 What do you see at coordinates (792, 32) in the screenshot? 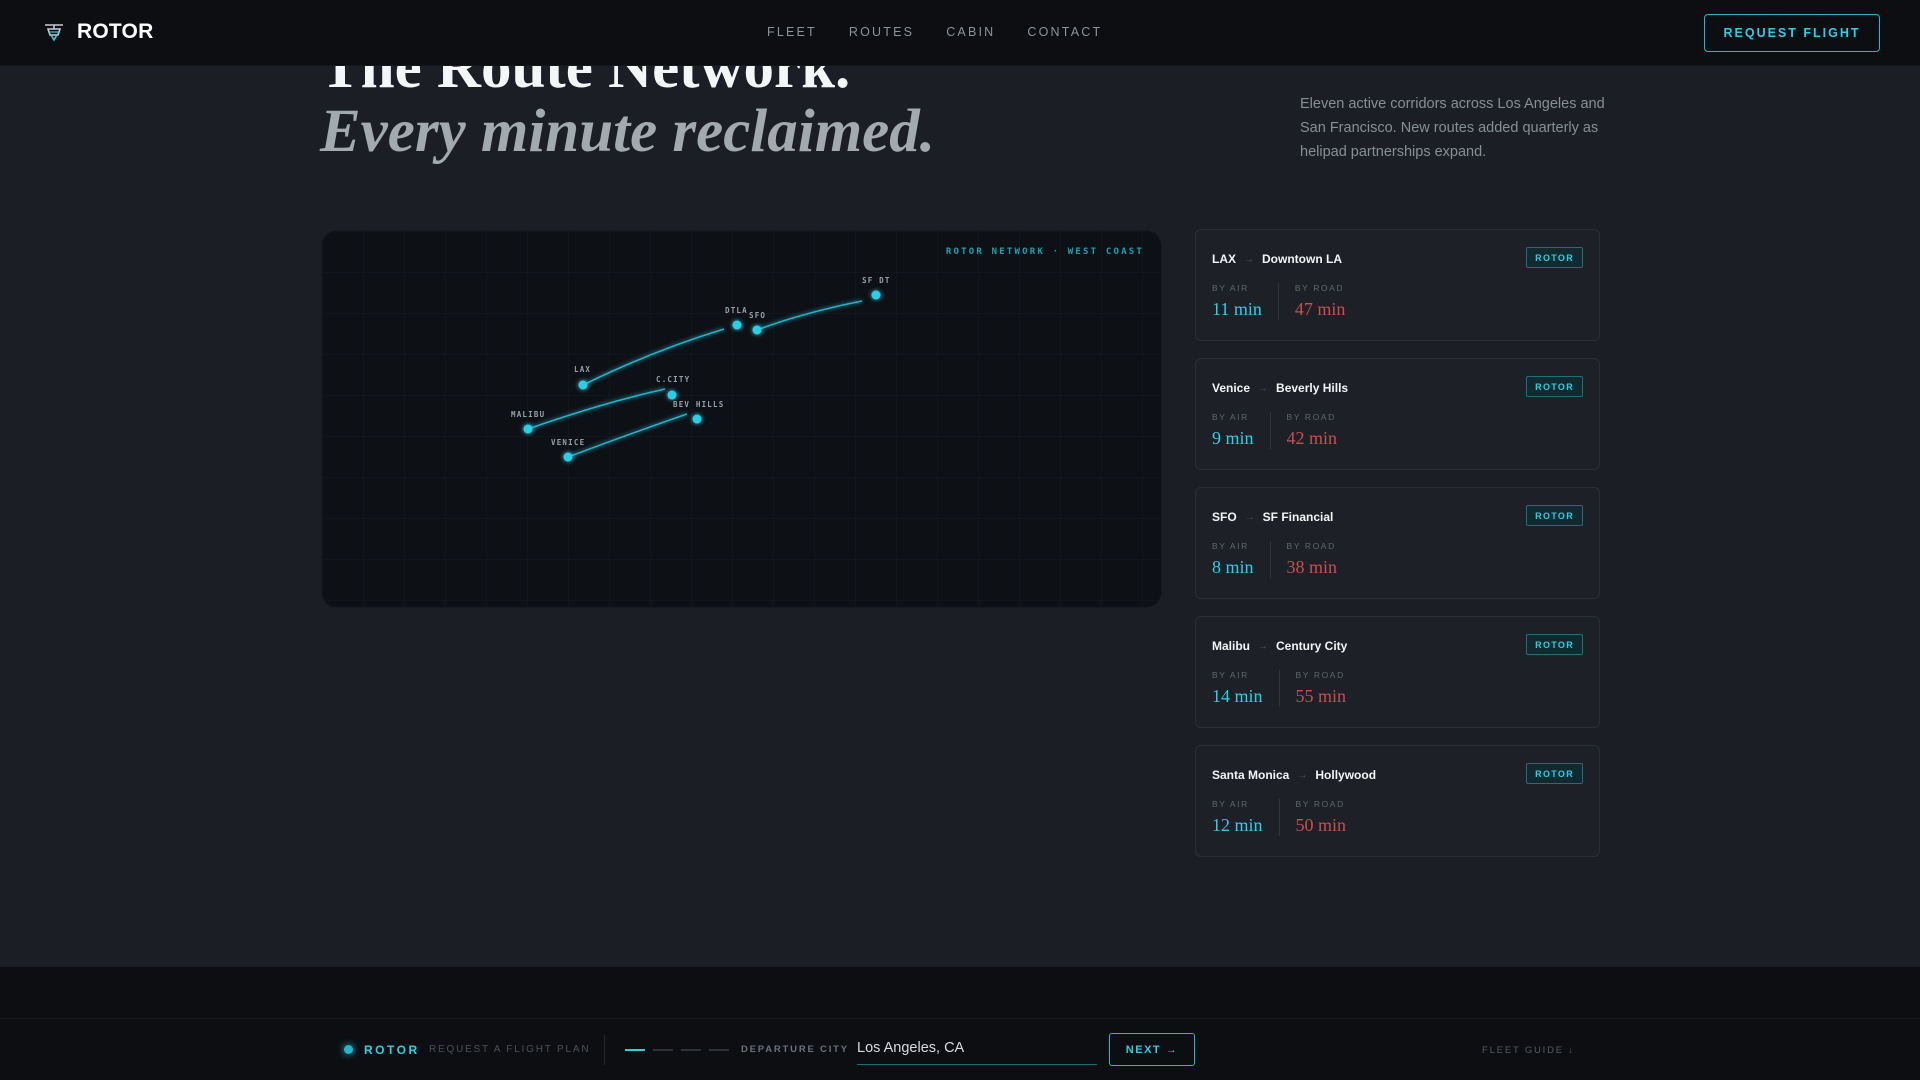
I see `nav-link-fleet: FLEET` at bounding box center [792, 32].